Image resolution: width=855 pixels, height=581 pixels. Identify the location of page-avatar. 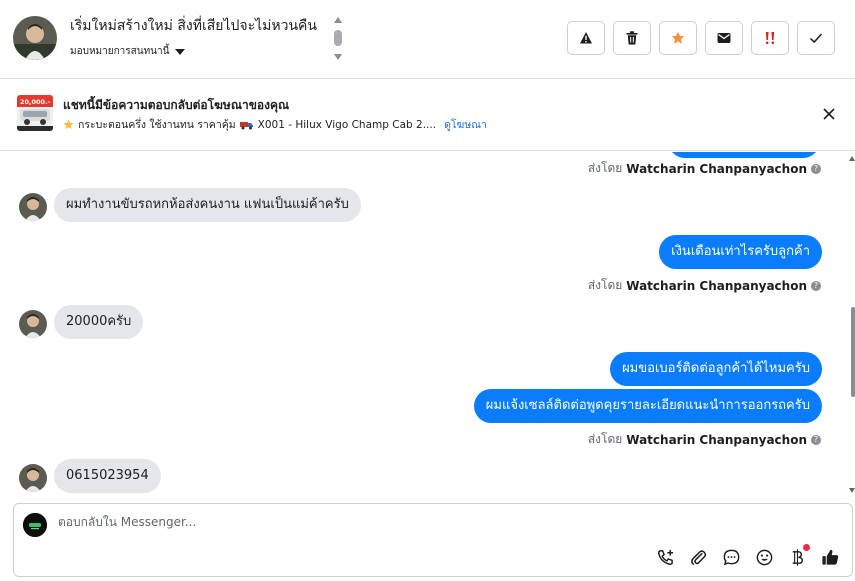
(35, 525).